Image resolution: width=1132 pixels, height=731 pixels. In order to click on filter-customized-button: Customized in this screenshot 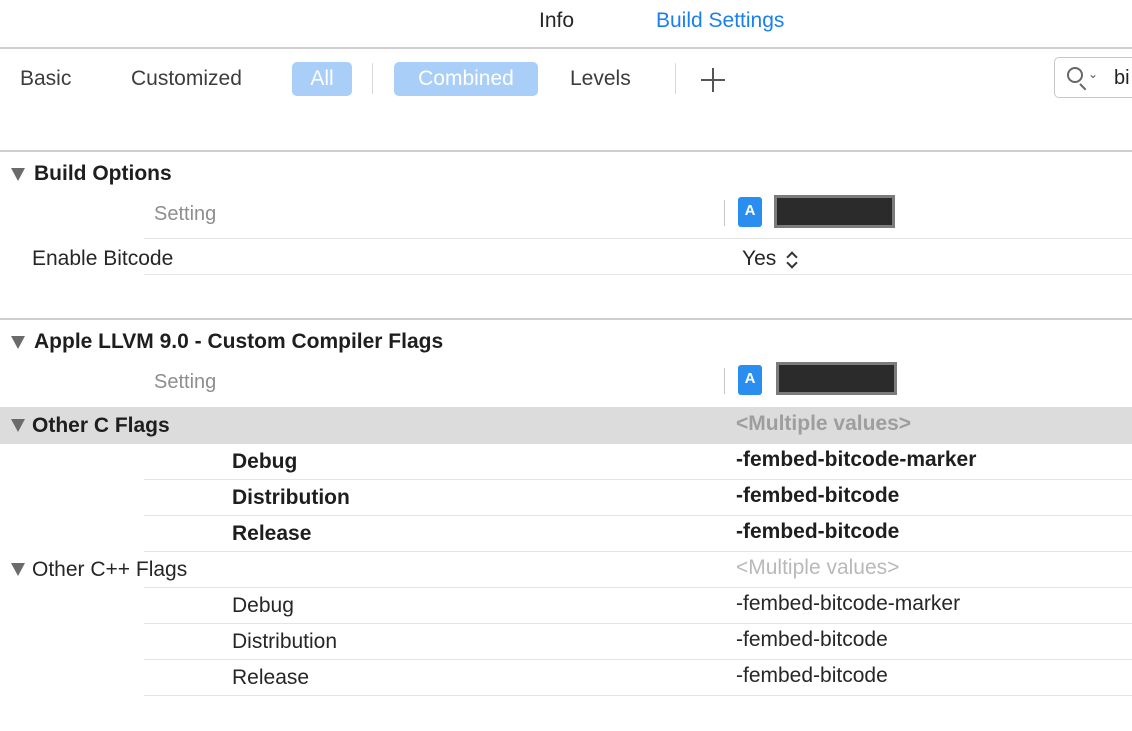, I will do `click(186, 79)`.